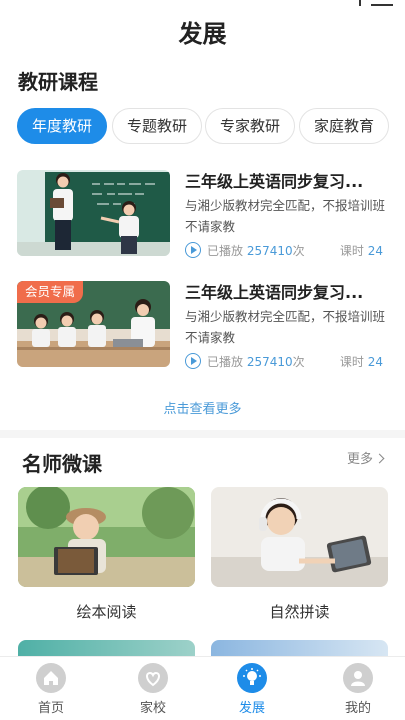  What do you see at coordinates (252, 678) in the screenshot?
I see `bulb-icon` at bounding box center [252, 678].